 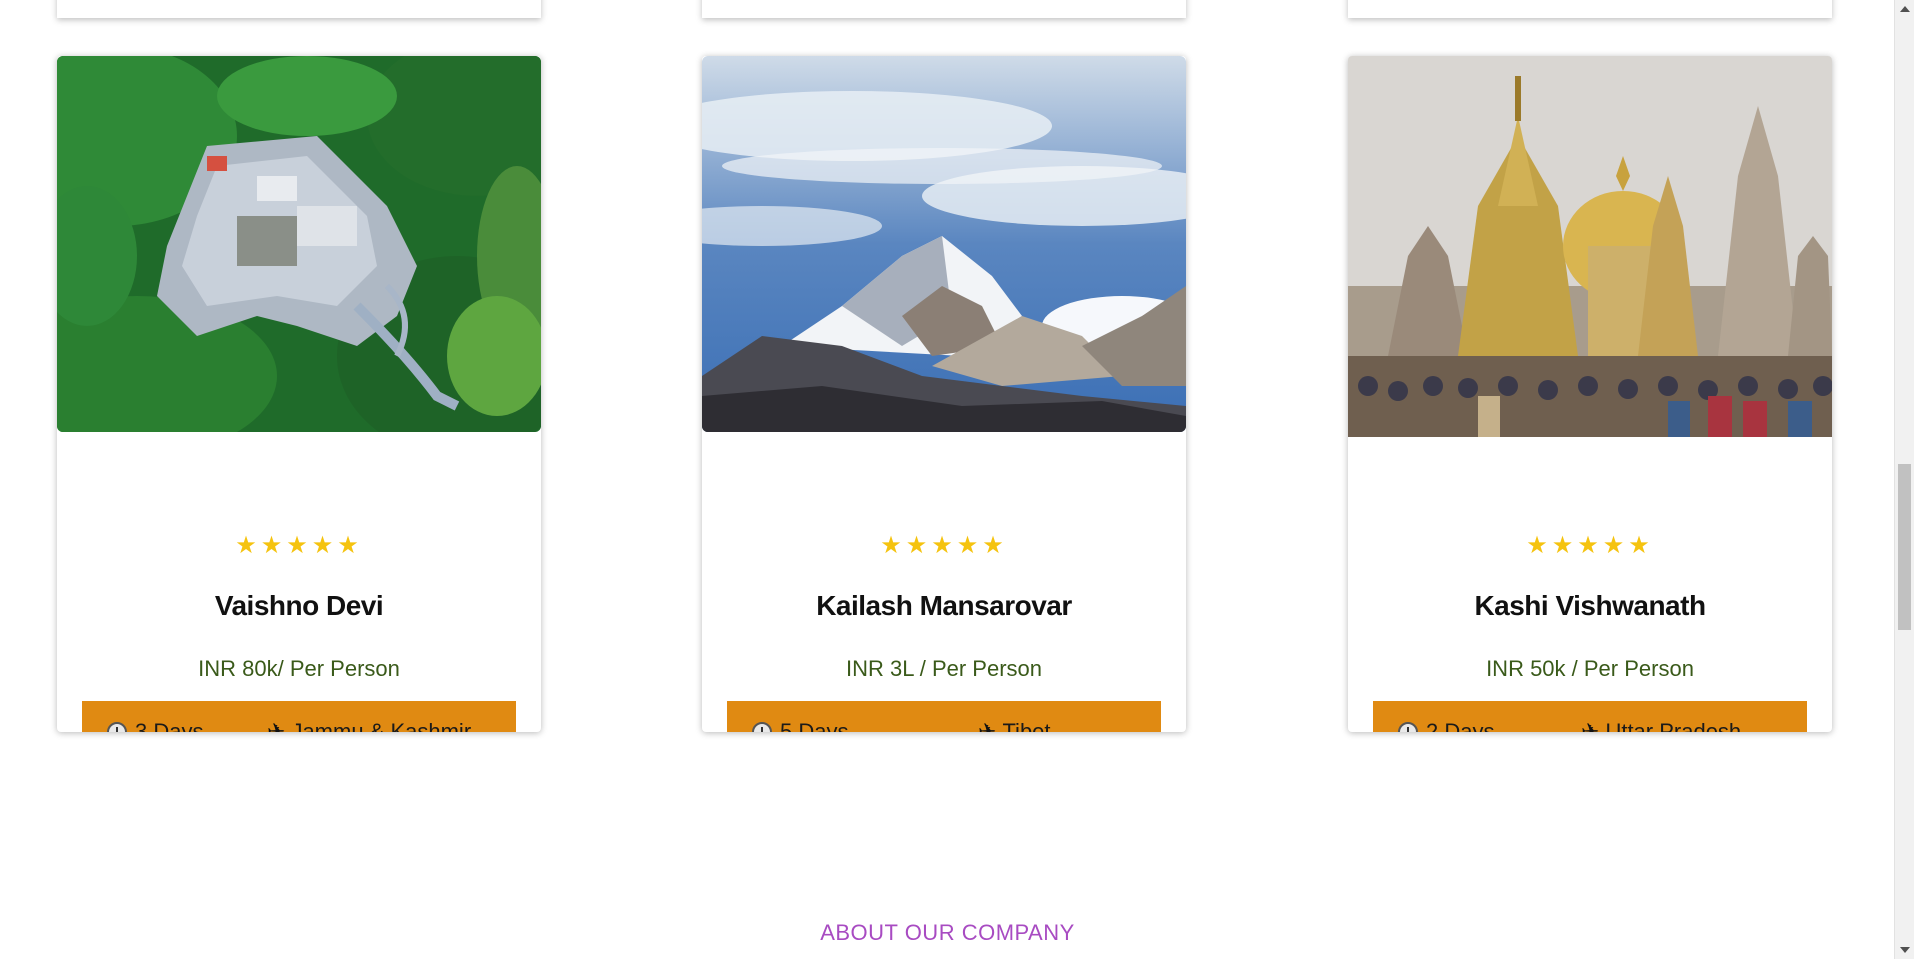 What do you see at coordinates (381, 725) in the screenshot?
I see `destination-label: Jammu & Kashmir` at bounding box center [381, 725].